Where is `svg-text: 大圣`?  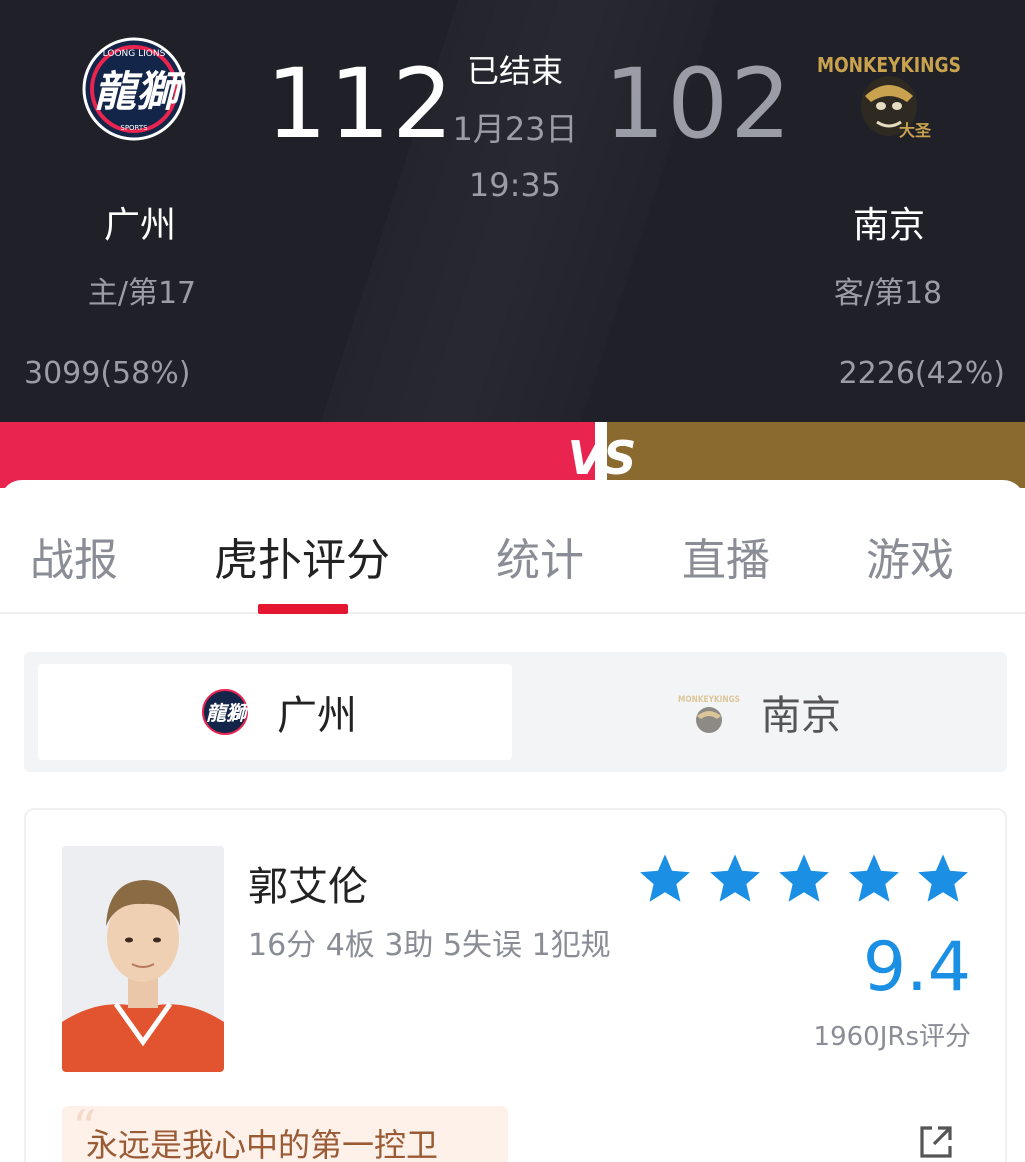 svg-text: 大圣 is located at coordinates (915, 130).